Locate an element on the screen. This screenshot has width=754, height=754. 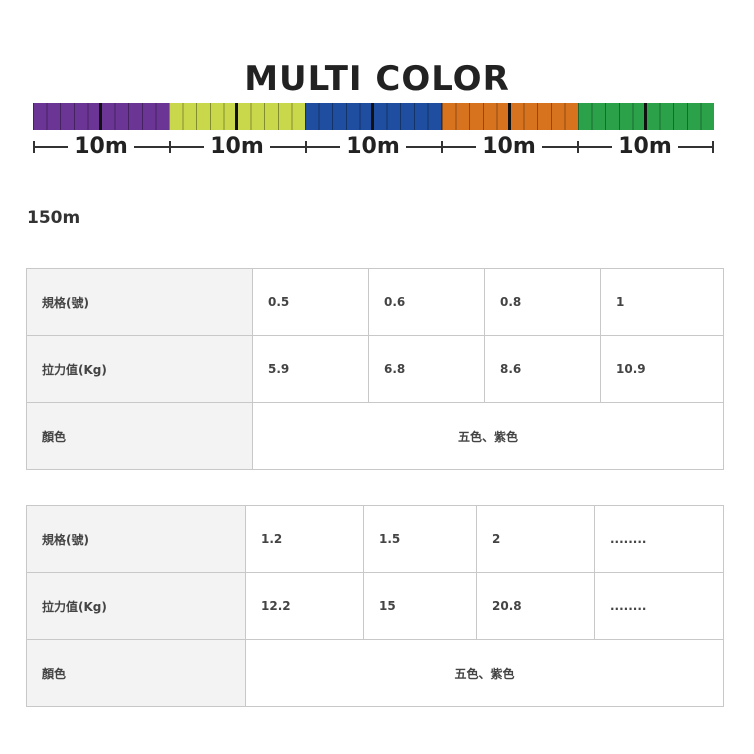
color-stripe is located at coordinates (374, 116).